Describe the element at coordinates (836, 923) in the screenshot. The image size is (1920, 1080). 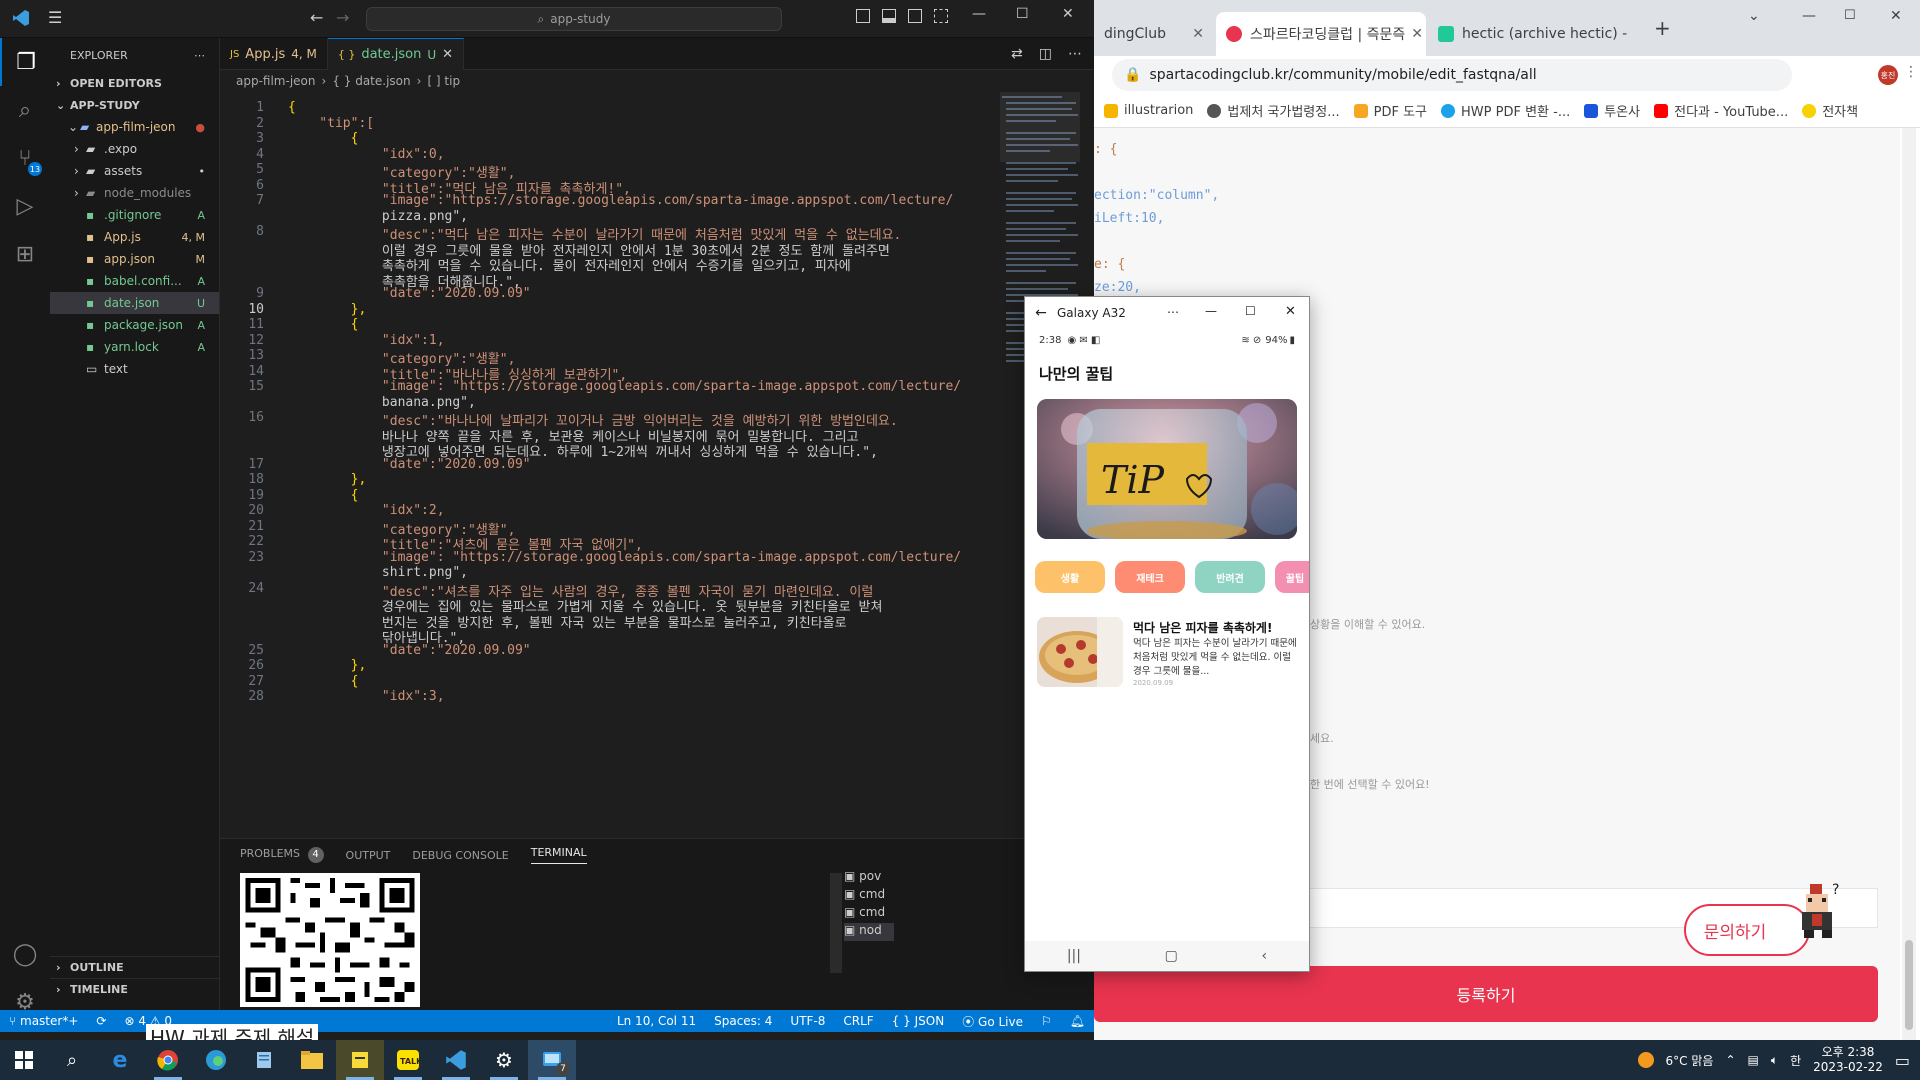
I see `terminal-scrollbar` at that location.